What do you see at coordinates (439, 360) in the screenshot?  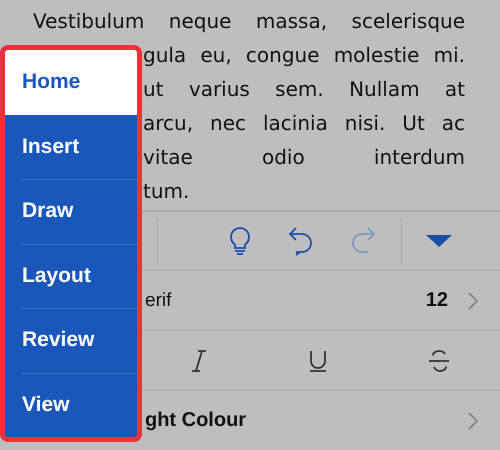 I see `strikethrough-icon` at bounding box center [439, 360].